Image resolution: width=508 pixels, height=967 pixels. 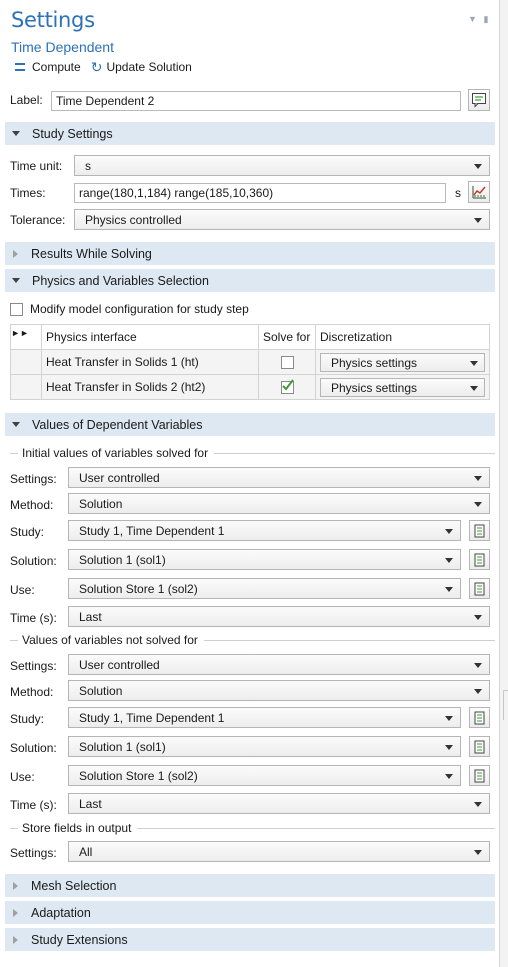 I want to click on iv-settings-select: User controlled, so click(x=279, y=477).